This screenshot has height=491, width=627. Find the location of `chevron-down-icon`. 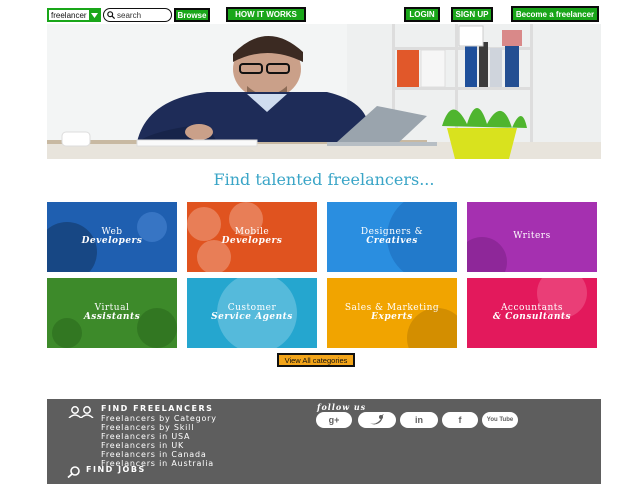

chevron-down-icon is located at coordinates (94, 15).